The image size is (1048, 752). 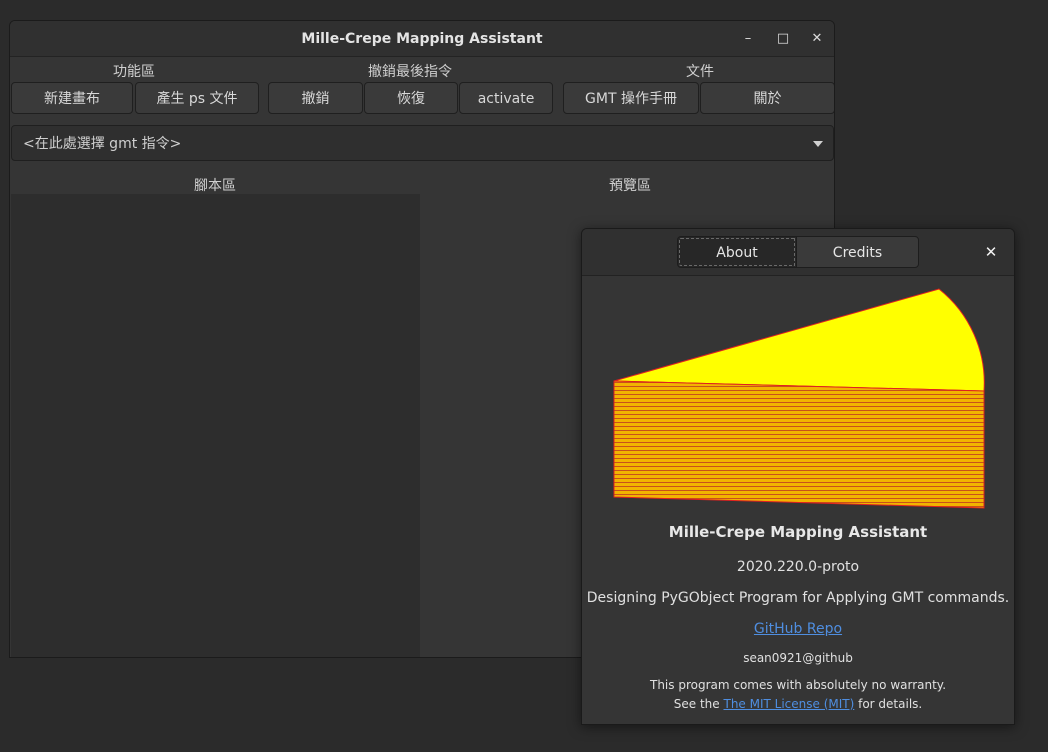 I want to click on new-canvas-button: 新建畫布, so click(x=72, y=98).